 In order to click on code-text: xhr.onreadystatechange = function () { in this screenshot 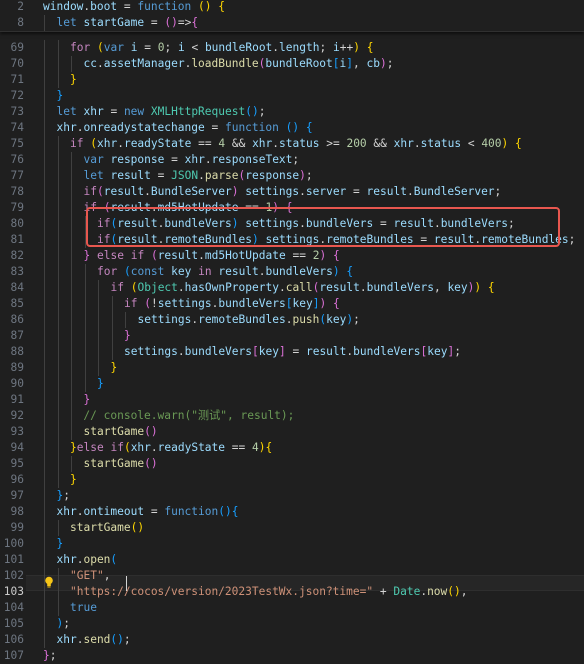, I will do `click(178, 128)`.